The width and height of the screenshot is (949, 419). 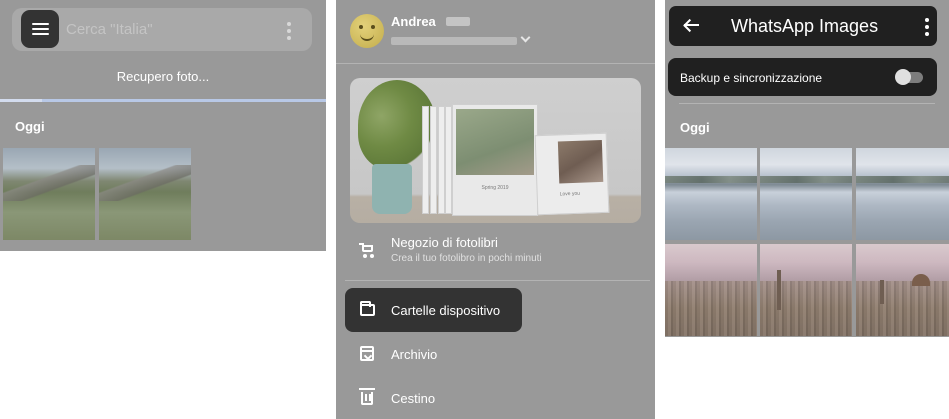 I want to click on archive-icon, so click(x=367, y=353).